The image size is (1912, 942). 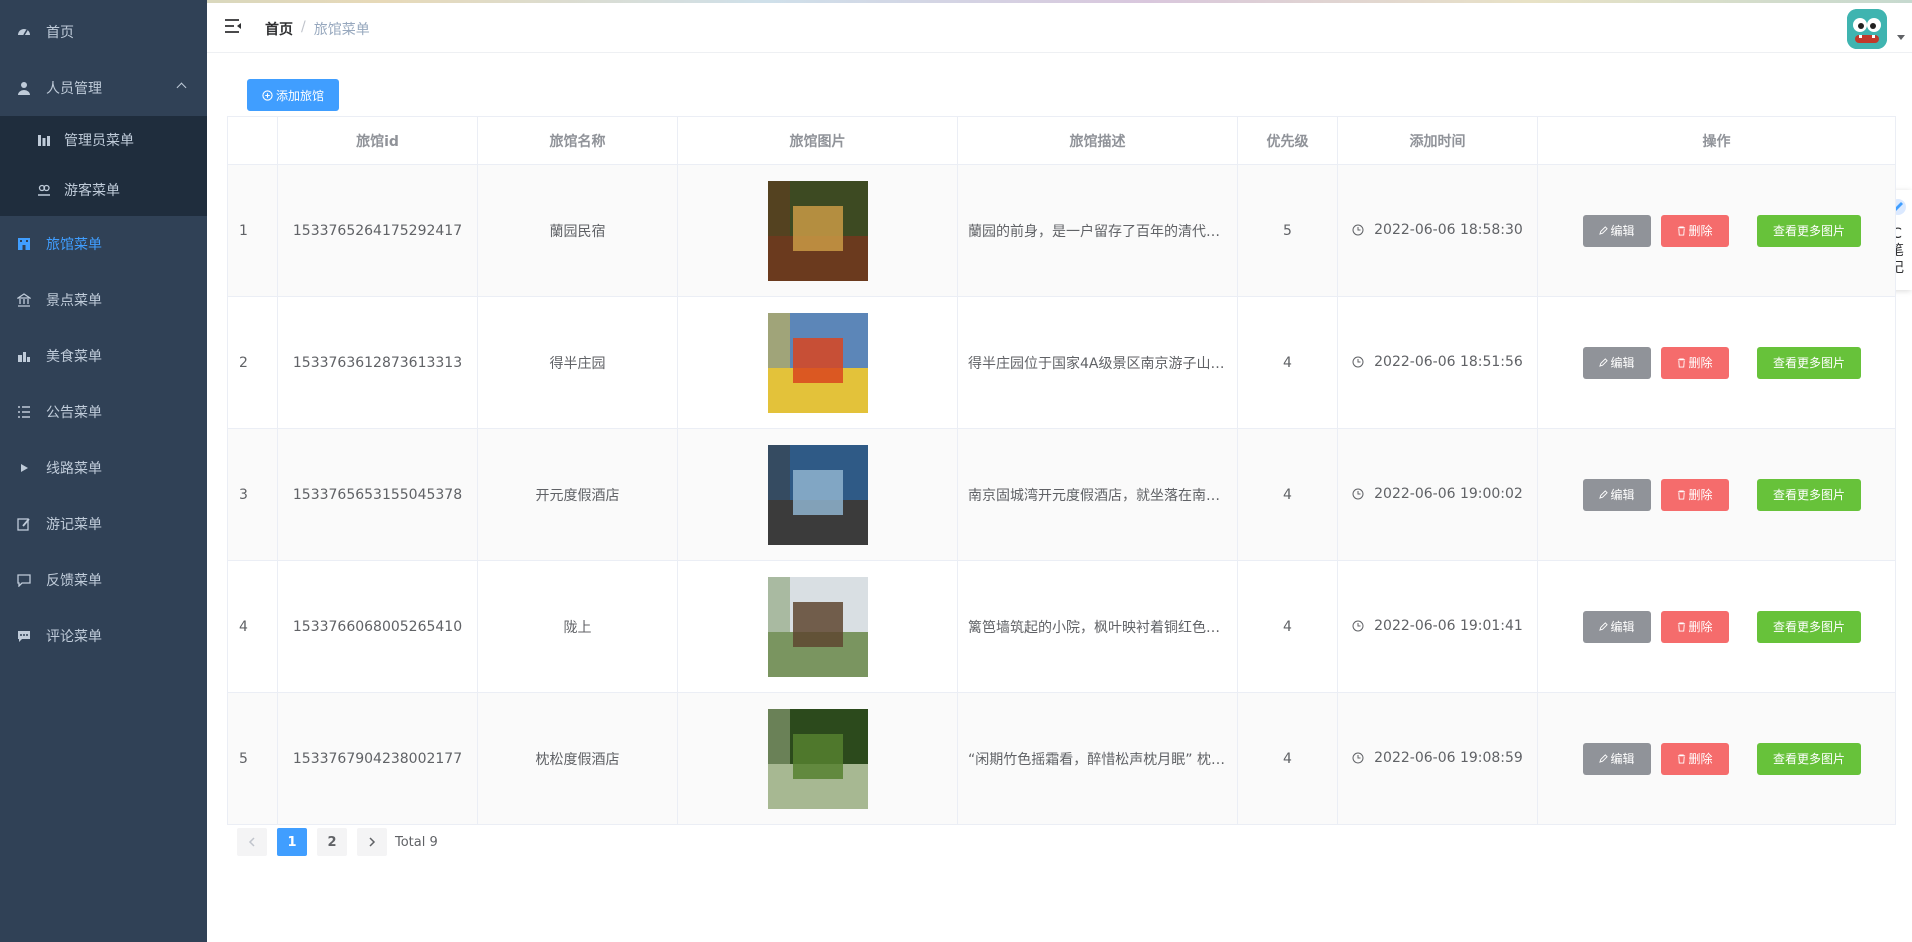 I want to click on cell-time: 2022-06-06 19:00:02, so click(x=1437, y=494).